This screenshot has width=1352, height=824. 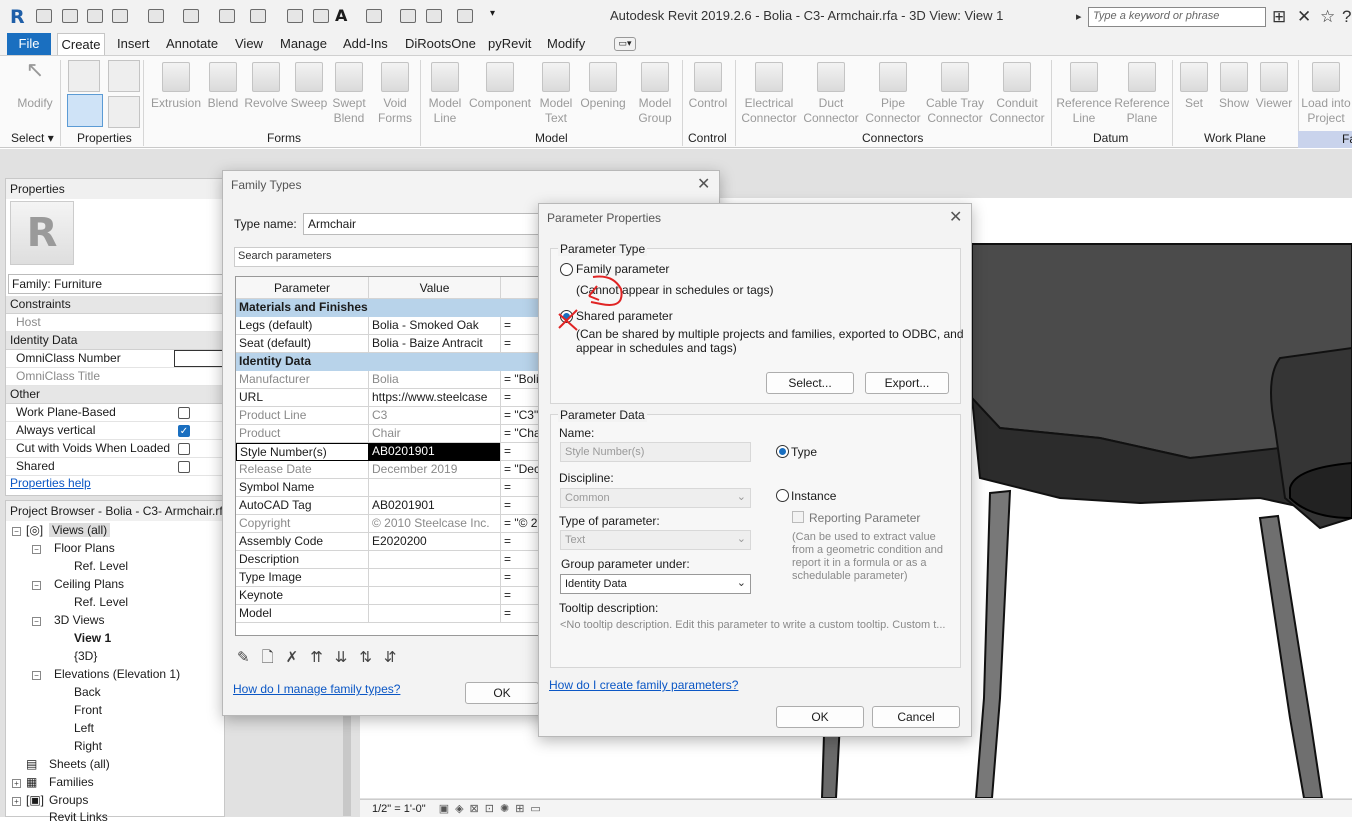 I want to click on 3d-view-icon, so click(x=374, y=16).